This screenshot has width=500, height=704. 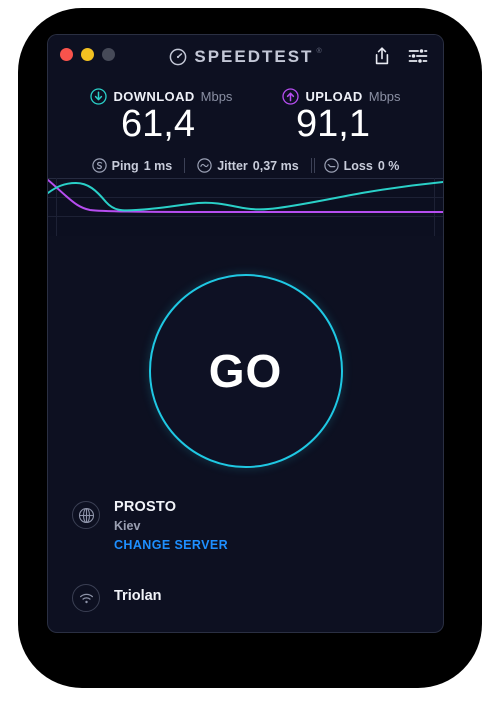 I want to click on go-button-label: GO, so click(x=245, y=371).